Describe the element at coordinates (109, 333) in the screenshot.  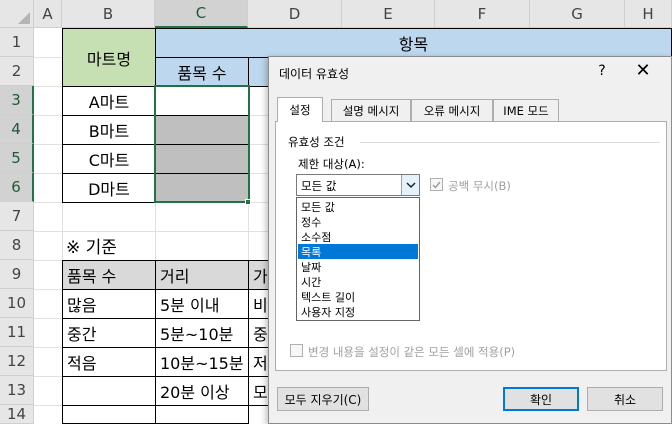
I see `criteria-cell: 중간` at that location.